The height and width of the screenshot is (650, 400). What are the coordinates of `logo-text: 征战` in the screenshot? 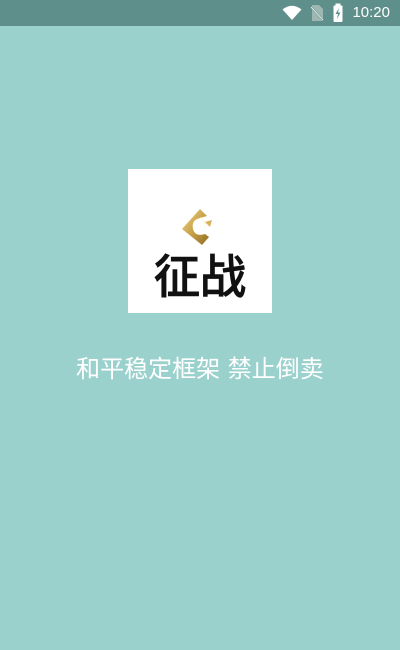 It's located at (200, 277).